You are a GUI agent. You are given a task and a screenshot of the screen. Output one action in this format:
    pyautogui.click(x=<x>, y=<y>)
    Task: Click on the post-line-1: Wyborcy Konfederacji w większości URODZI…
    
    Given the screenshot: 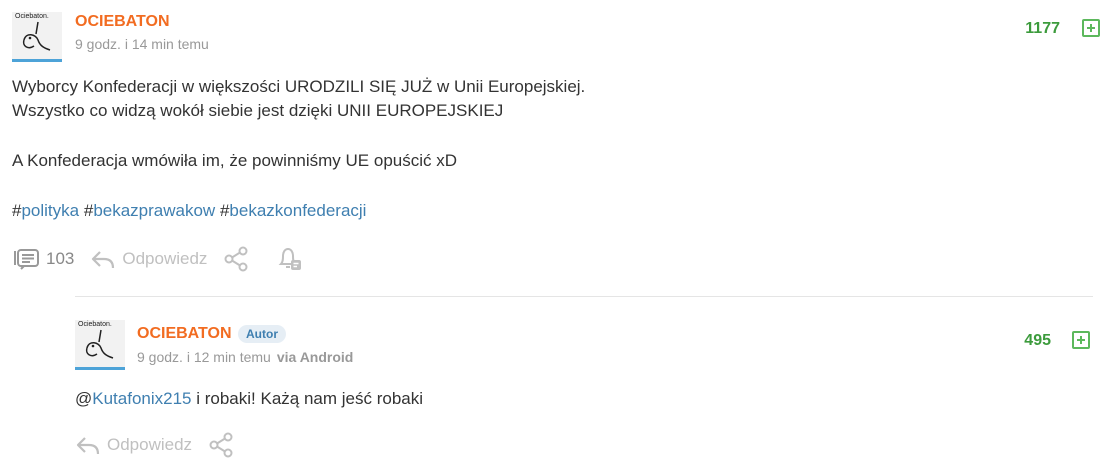 What is the action you would take?
    pyautogui.click(x=299, y=86)
    